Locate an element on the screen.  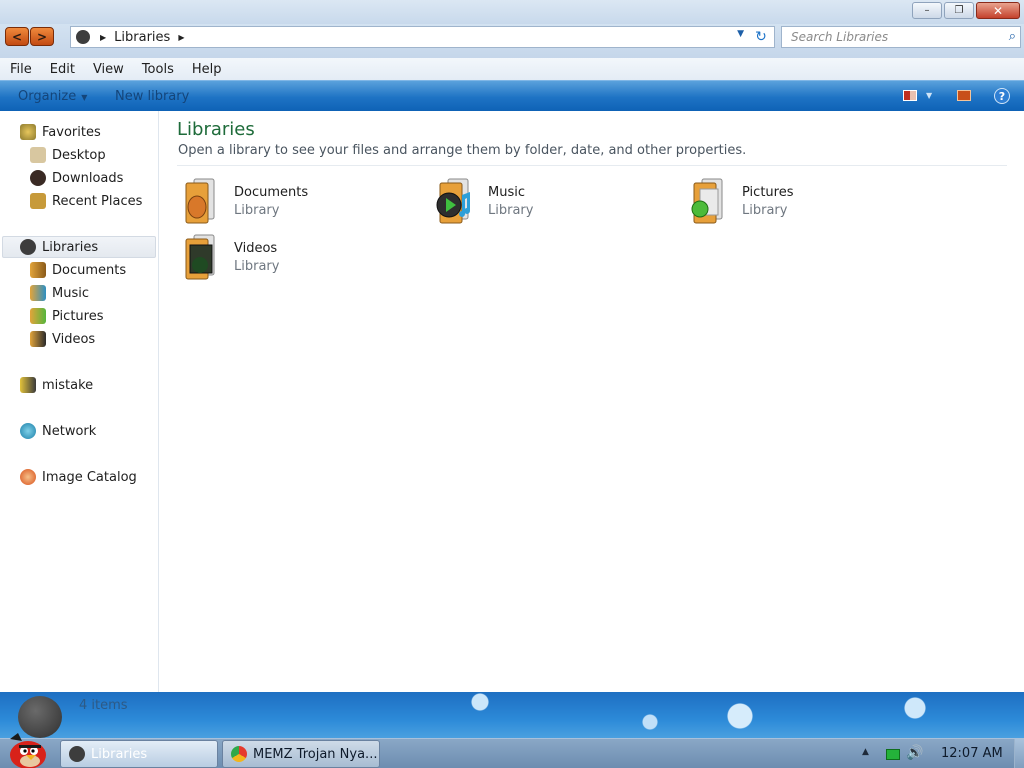
network-icon is located at coordinates (28, 431).